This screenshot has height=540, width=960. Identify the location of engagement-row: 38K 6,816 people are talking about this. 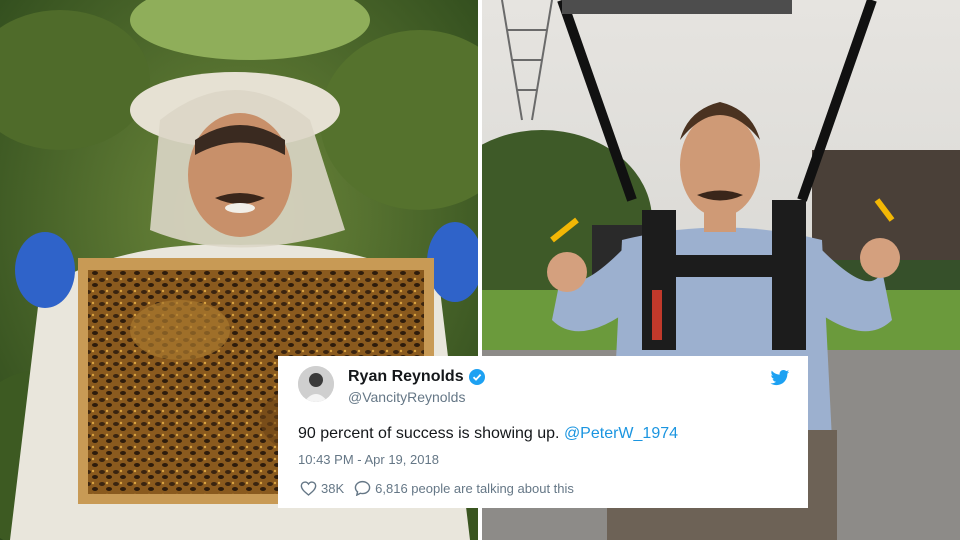
(437, 488).